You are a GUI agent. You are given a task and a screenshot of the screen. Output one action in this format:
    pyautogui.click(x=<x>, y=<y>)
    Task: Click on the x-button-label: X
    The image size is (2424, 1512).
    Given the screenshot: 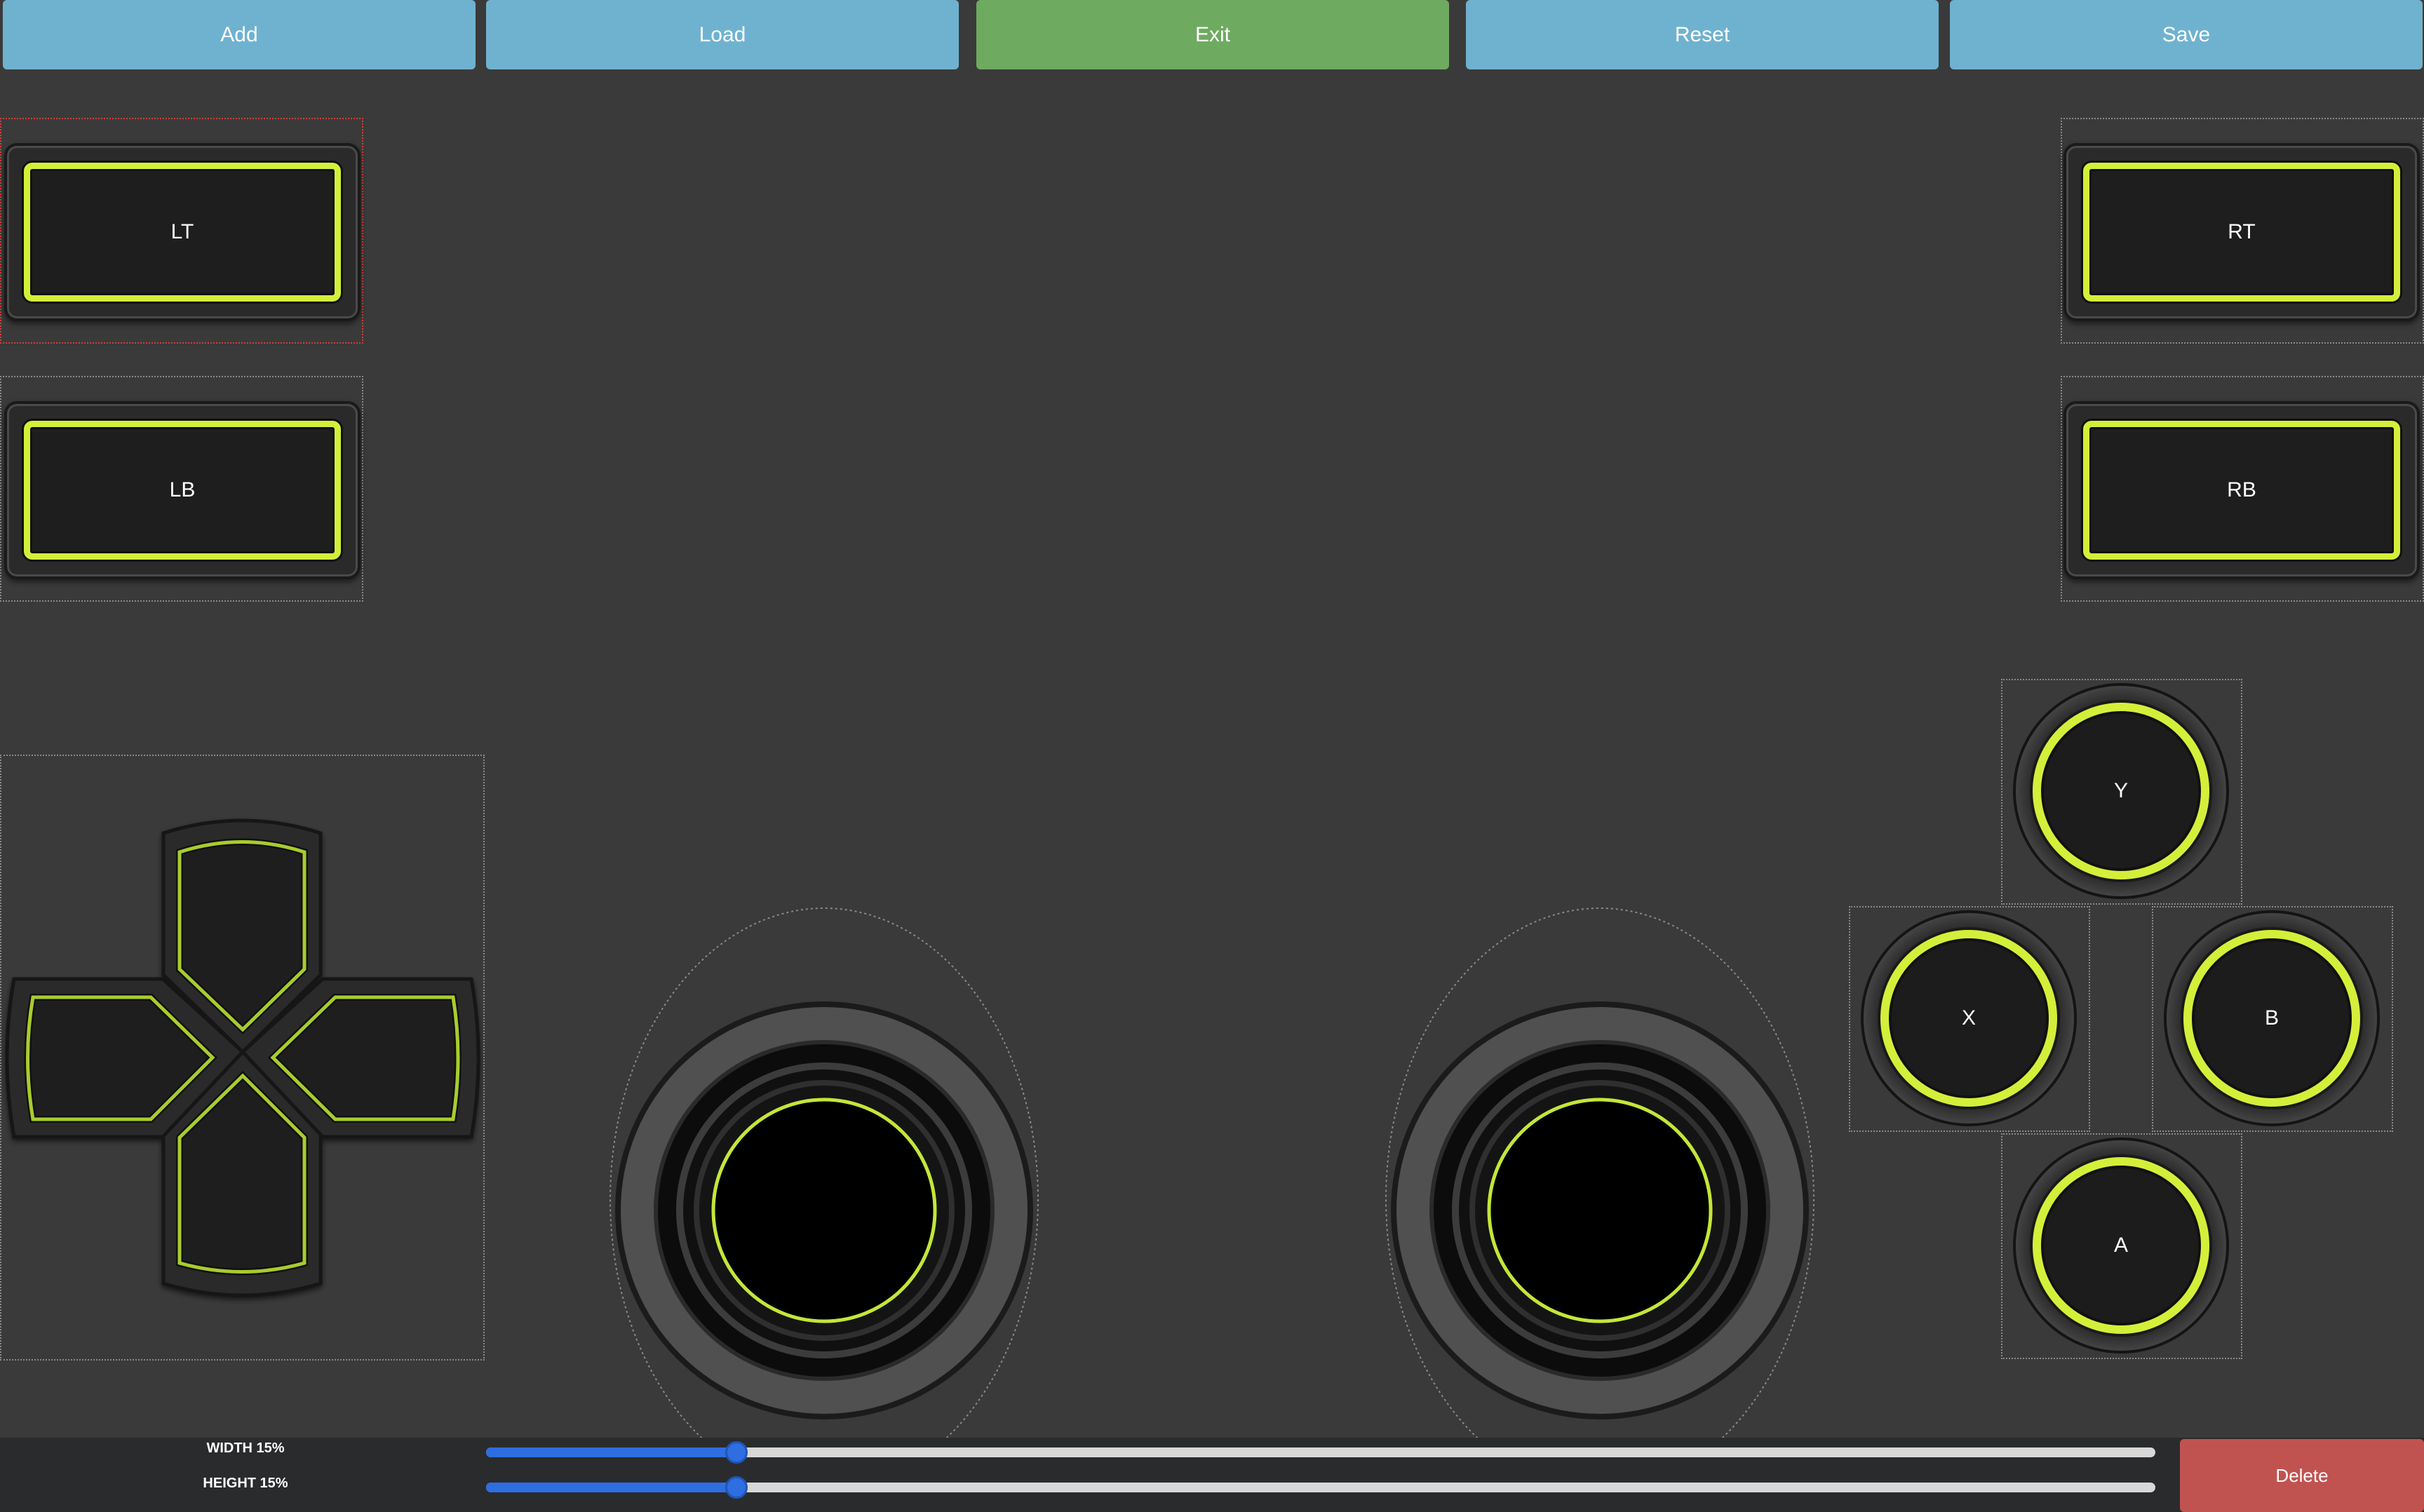 What is the action you would take?
    pyautogui.click(x=1968, y=1018)
    